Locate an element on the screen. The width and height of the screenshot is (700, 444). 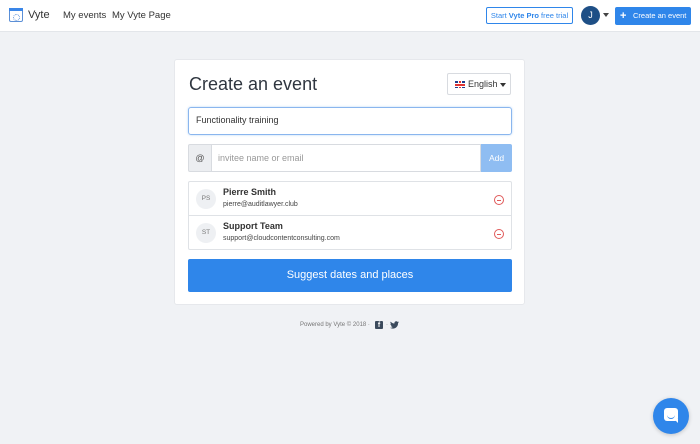
vyte-logo-icon is located at coordinates (16, 15).